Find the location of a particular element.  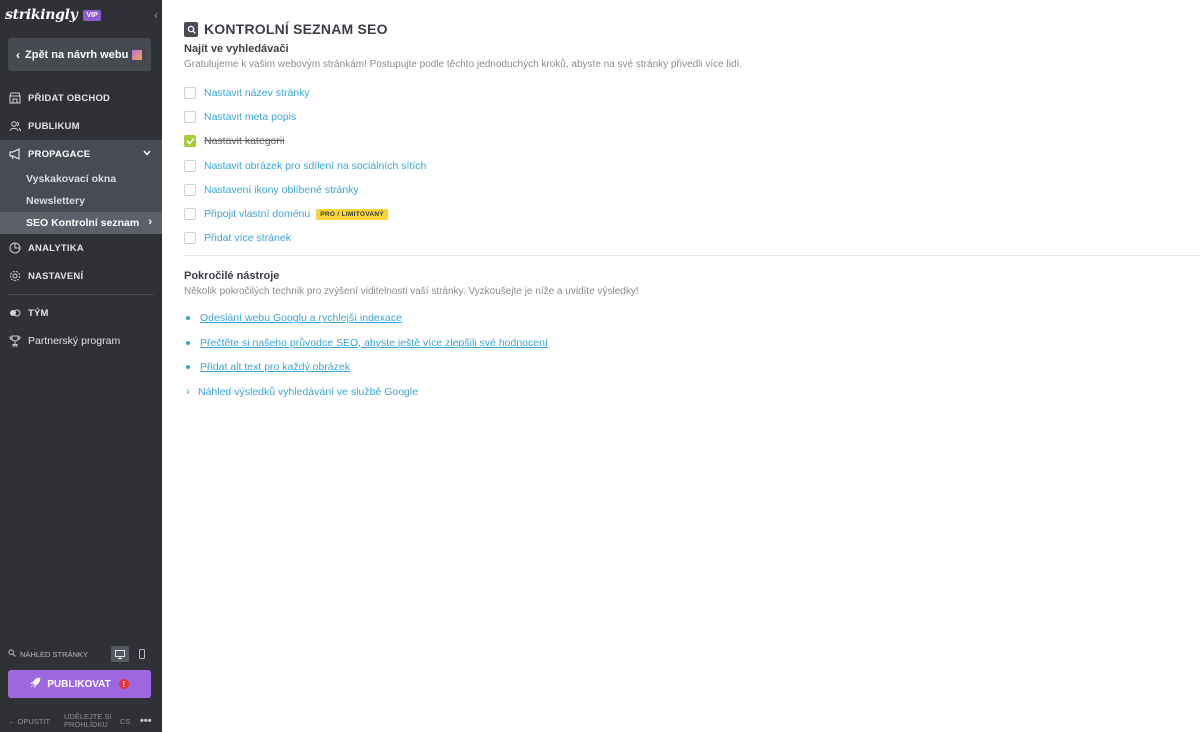

tour-link: UDĚLEJTE SI PROHLÍDKU is located at coordinates (92, 721).